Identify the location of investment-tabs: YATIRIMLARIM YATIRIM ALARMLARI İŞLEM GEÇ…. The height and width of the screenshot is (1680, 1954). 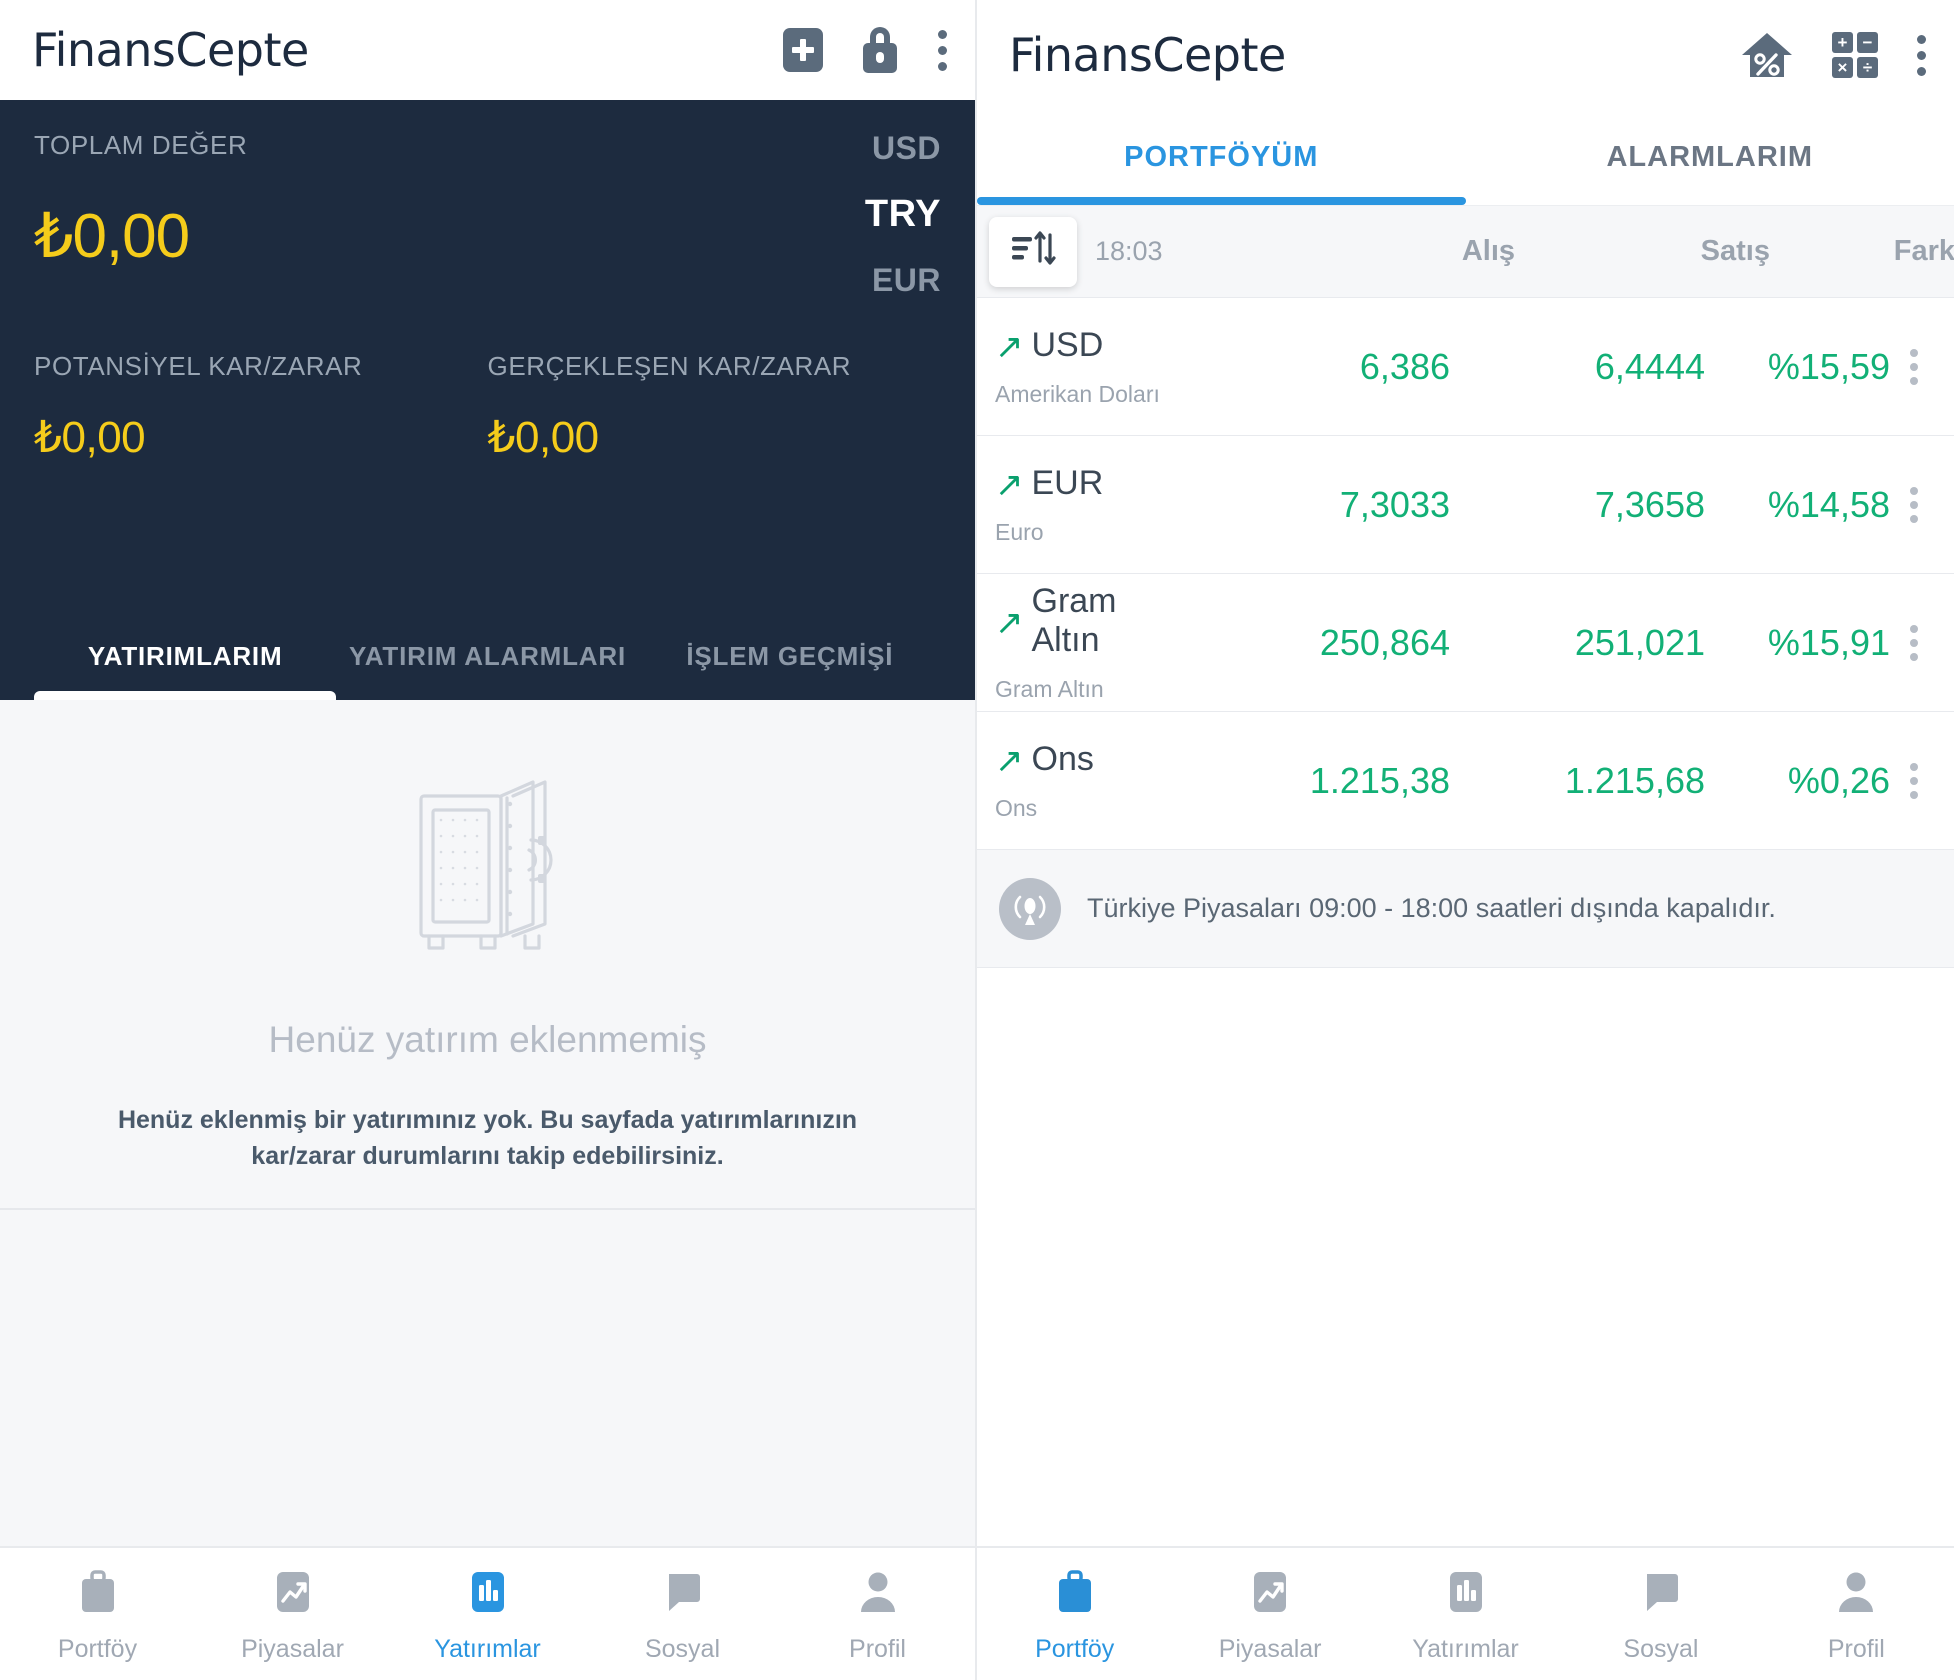
(487, 625).